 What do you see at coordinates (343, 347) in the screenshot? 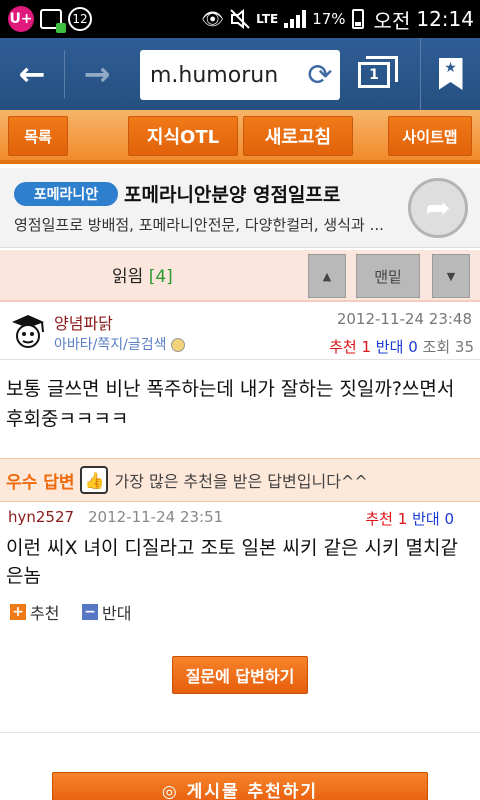
I see `post-recommend-label: 추천` at bounding box center [343, 347].